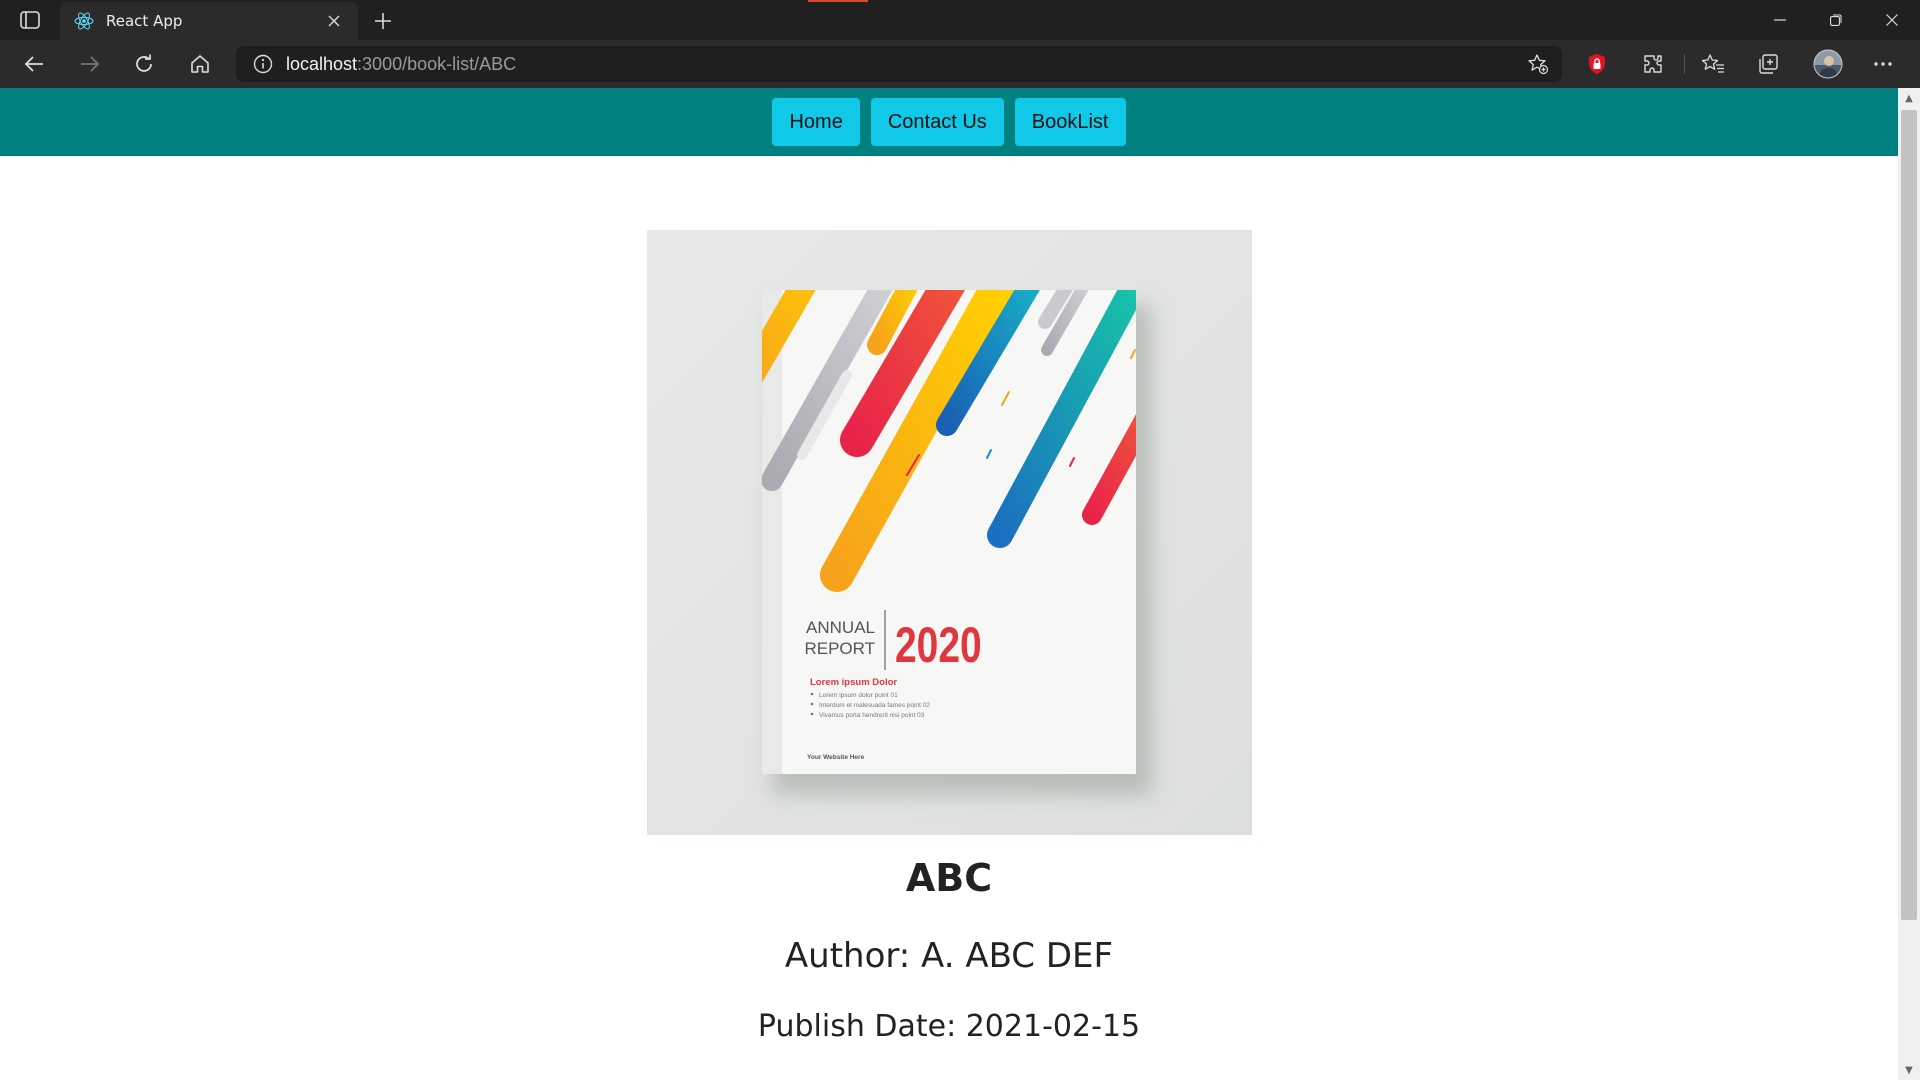  What do you see at coordinates (1909, 1070) in the screenshot?
I see `scroll-down-arrow-icon: ▼` at bounding box center [1909, 1070].